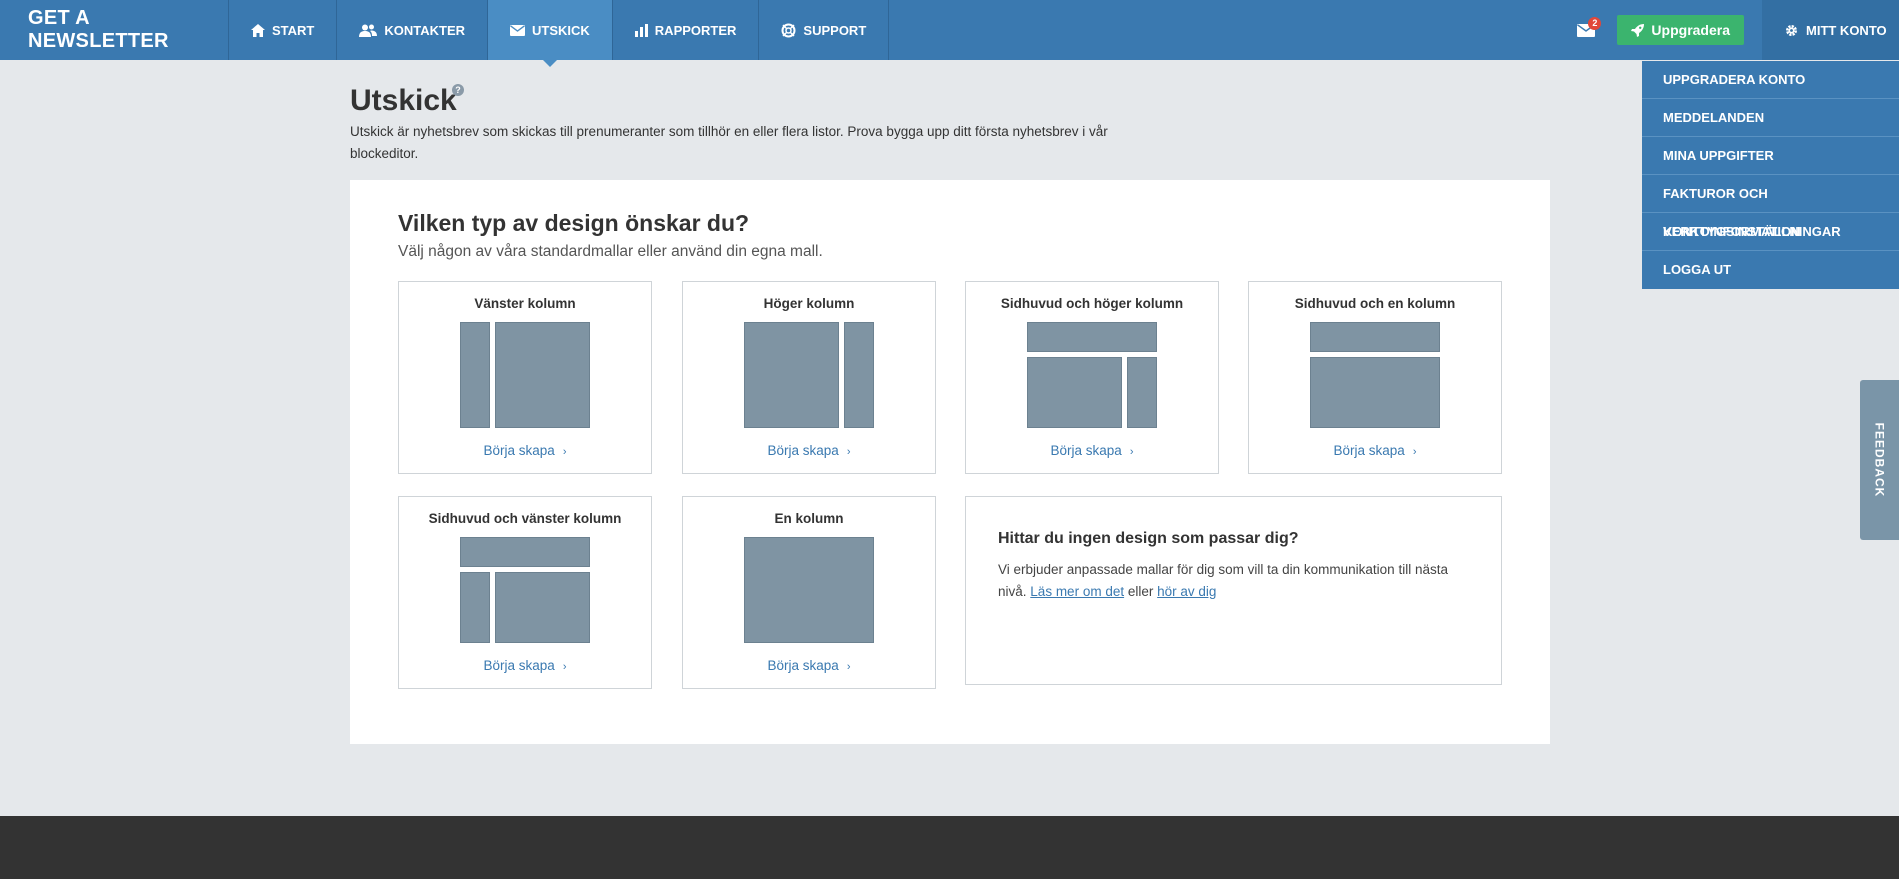 The height and width of the screenshot is (879, 1899). What do you see at coordinates (1770, 270) in the screenshot?
I see `menu-item-logout: LOGGA UT` at bounding box center [1770, 270].